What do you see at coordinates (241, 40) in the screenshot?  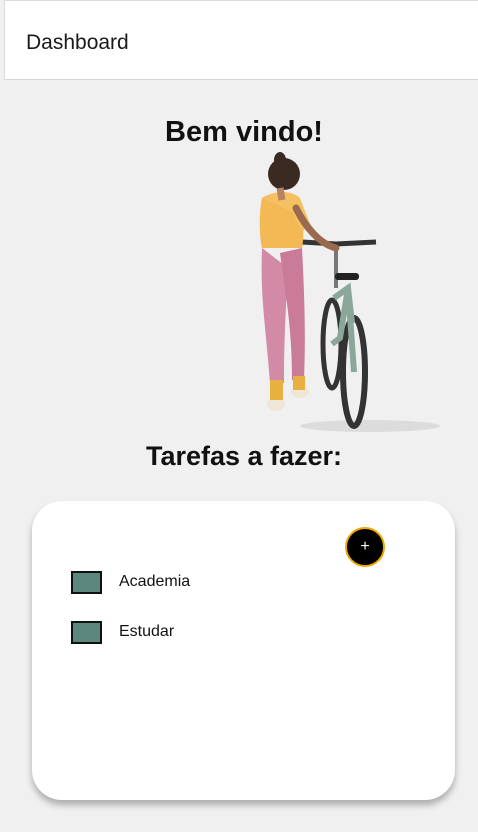 I see `header-bar: Dashboard` at bounding box center [241, 40].